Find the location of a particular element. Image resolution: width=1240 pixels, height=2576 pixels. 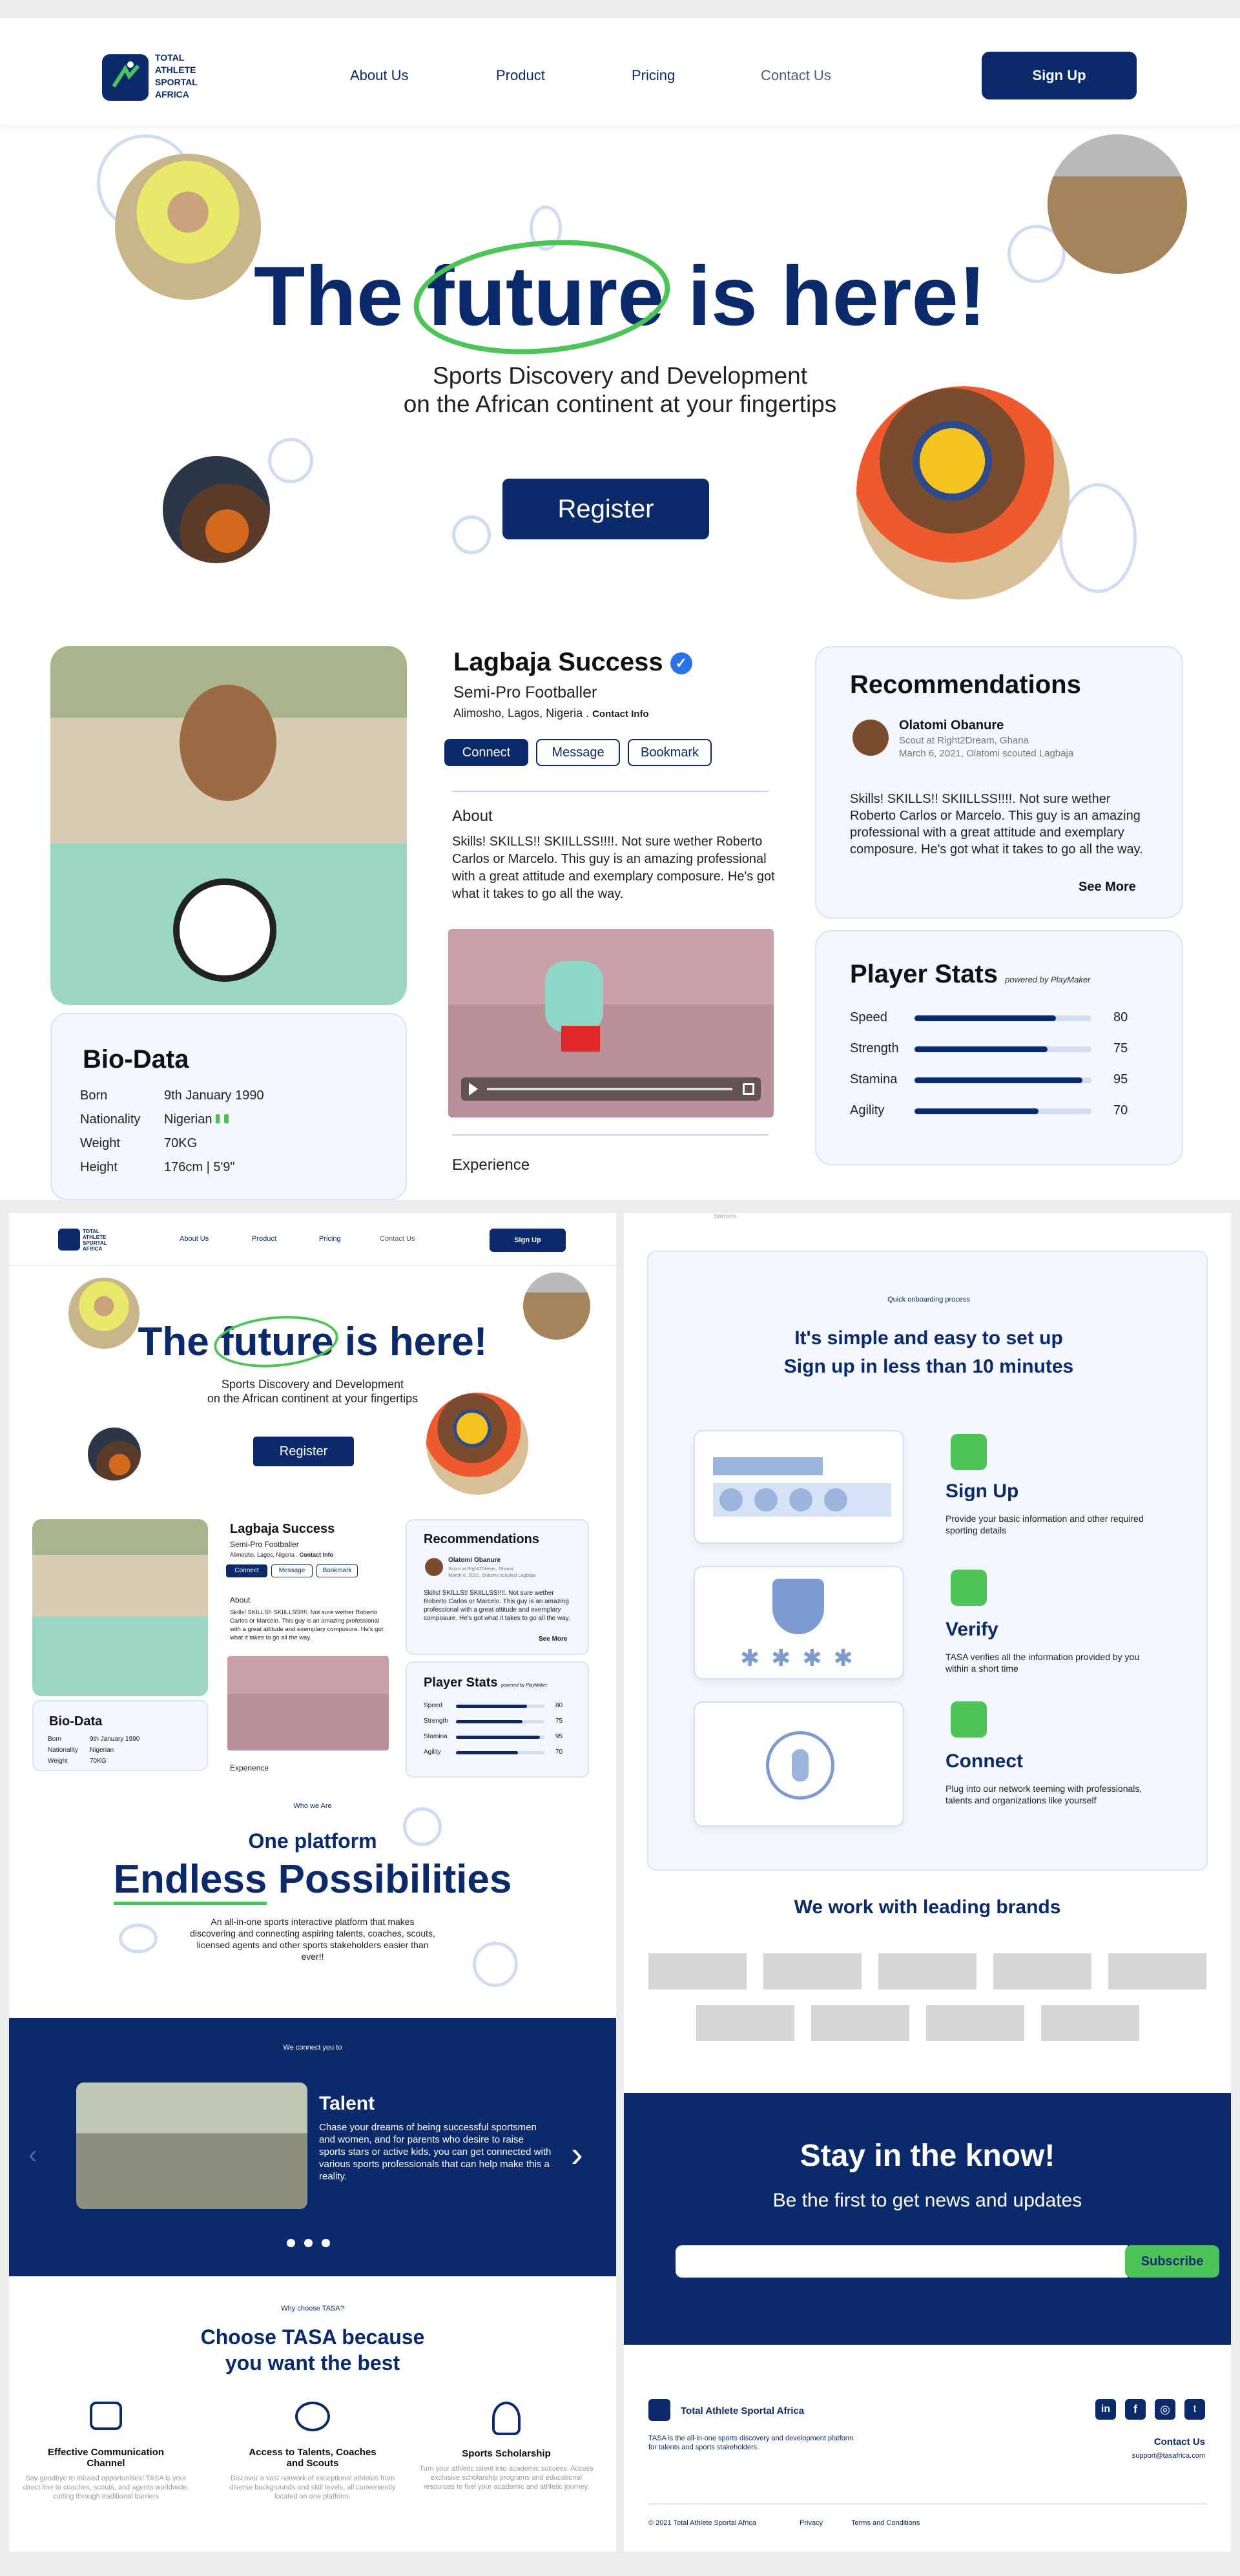

nav-about: About Us is located at coordinates (380, 75).